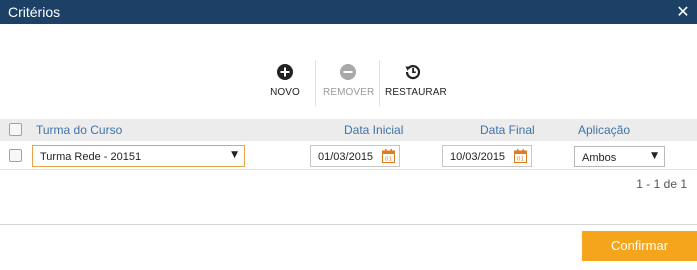  What do you see at coordinates (413, 72) in the screenshot?
I see `history-icon` at bounding box center [413, 72].